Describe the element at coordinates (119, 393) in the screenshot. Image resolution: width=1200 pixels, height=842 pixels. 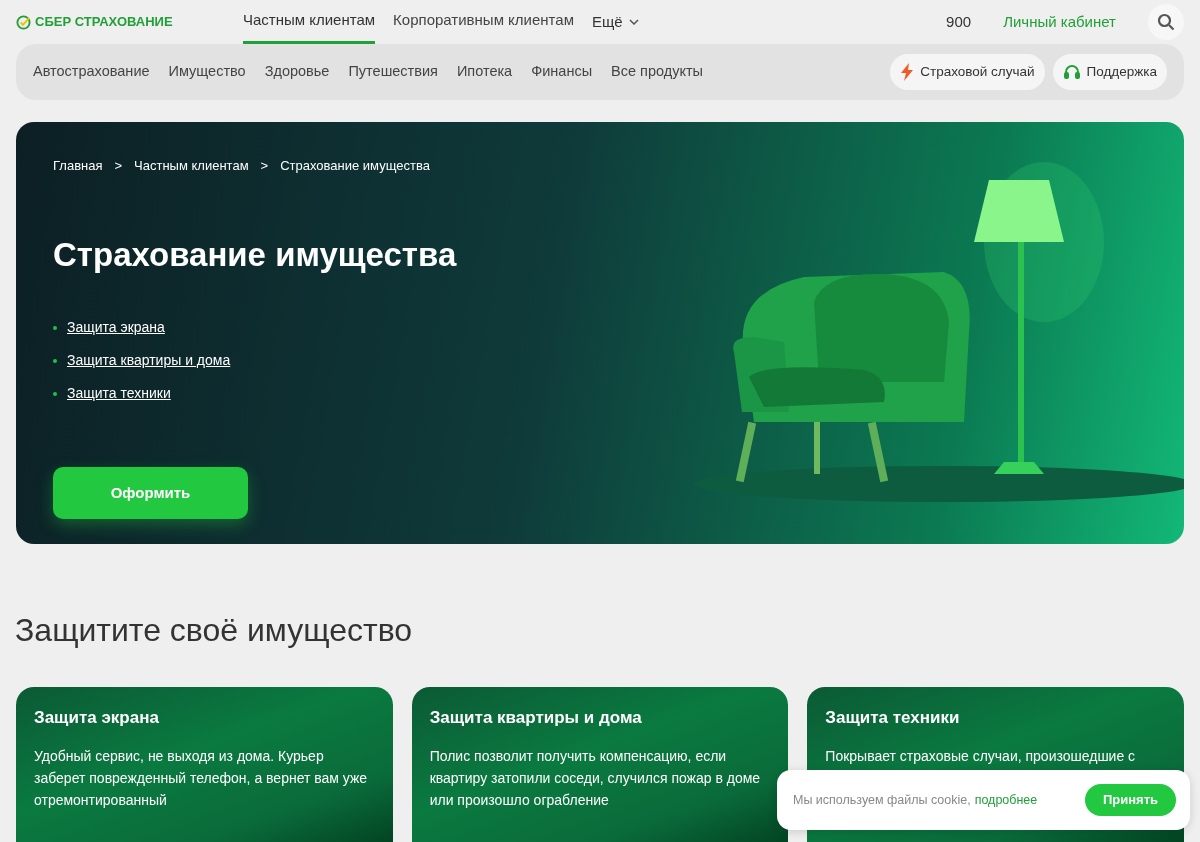
I see `hero-link: Защита техники` at that location.